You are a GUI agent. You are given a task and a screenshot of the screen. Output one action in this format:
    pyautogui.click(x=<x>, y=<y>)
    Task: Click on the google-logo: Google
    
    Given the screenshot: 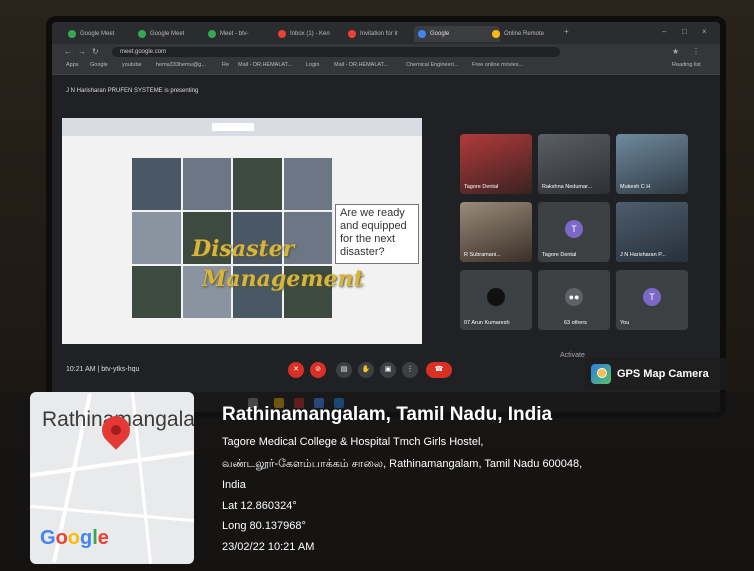 What is the action you would take?
    pyautogui.click(x=74, y=538)
    